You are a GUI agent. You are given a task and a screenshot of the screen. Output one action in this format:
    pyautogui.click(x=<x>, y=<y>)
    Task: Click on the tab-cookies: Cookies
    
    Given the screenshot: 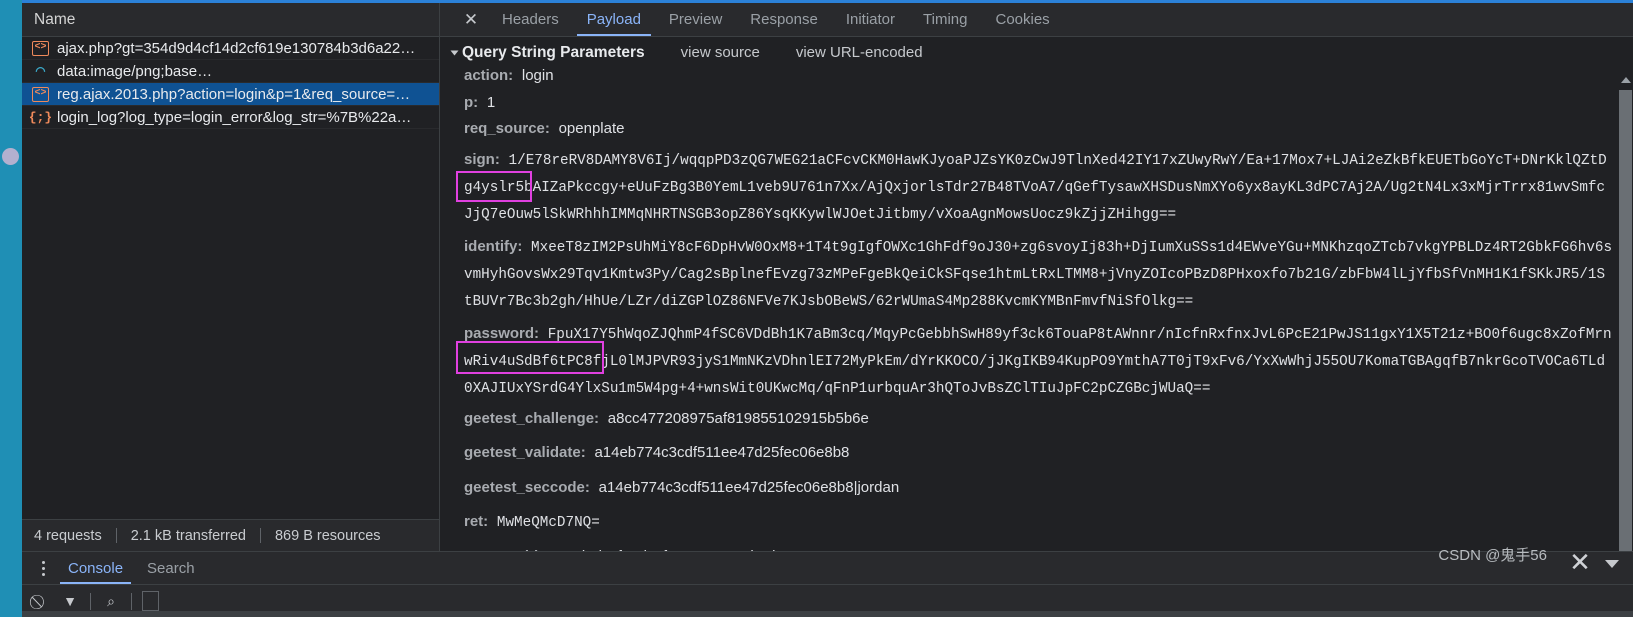 What is the action you would take?
    pyautogui.click(x=1022, y=19)
    